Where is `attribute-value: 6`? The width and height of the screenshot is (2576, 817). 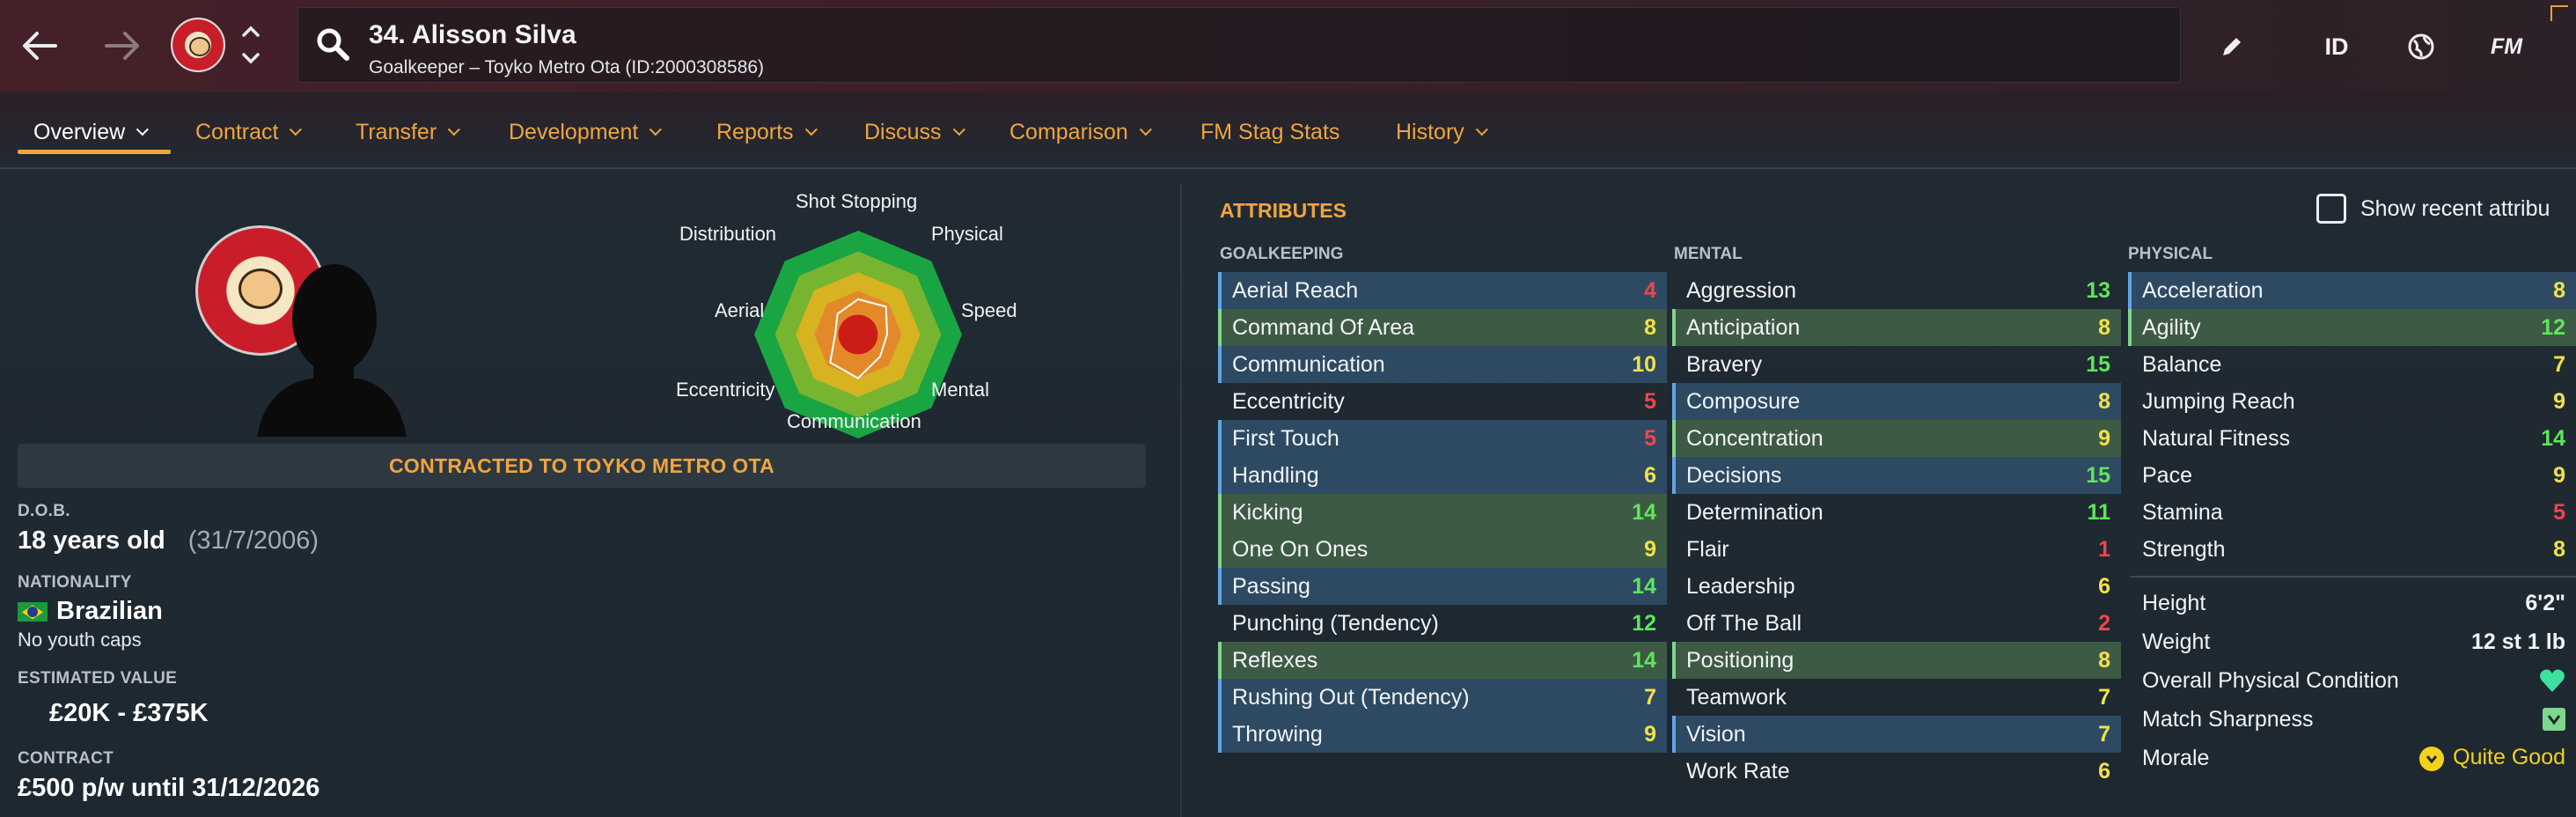
attribute-value: 6 is located at coordinates (2104, 771).